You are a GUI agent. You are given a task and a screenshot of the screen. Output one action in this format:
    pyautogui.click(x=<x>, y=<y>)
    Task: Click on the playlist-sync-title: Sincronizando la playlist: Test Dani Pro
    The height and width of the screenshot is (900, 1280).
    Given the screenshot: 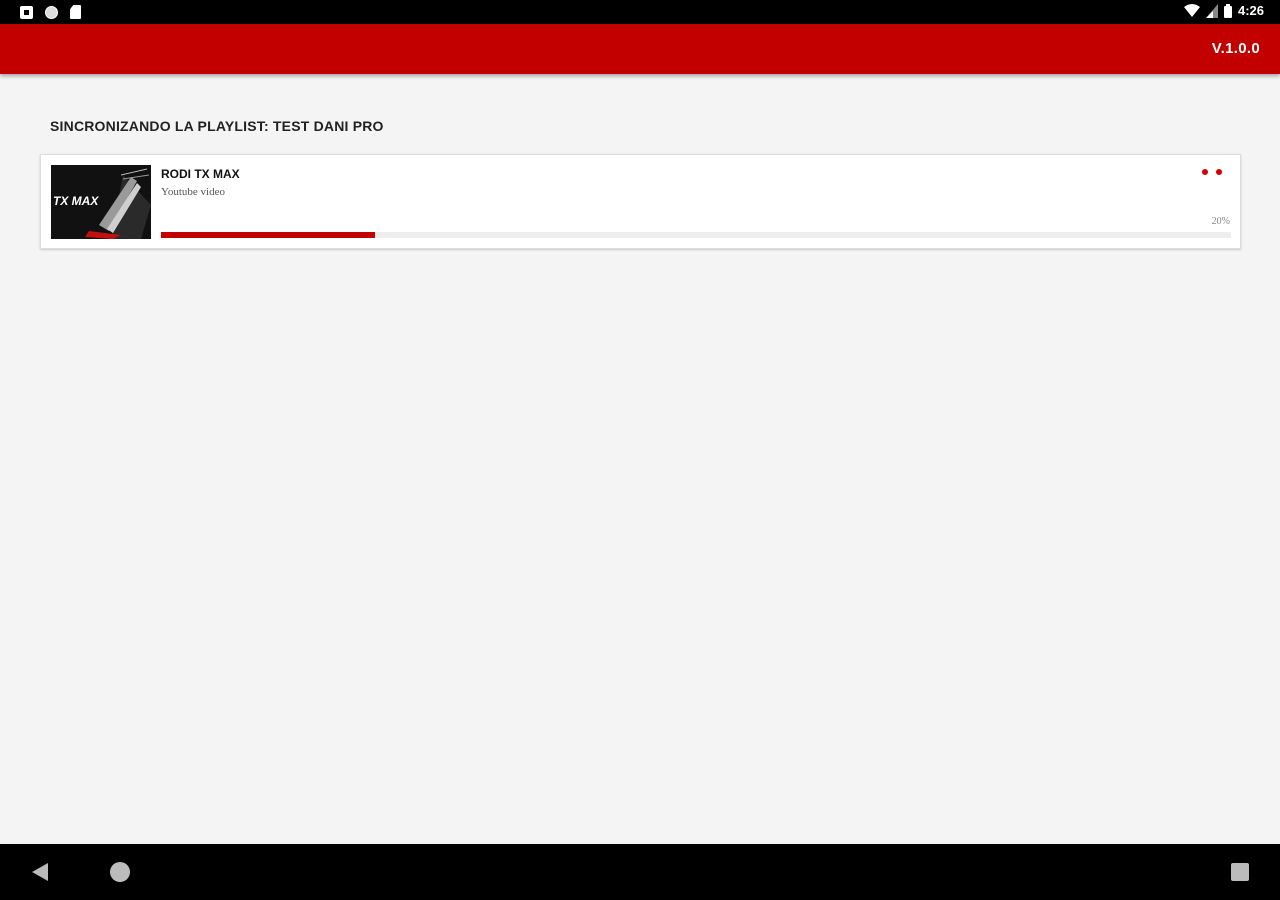 What is the action you would take?
    pyautogui.click(x=217, y=126)
    